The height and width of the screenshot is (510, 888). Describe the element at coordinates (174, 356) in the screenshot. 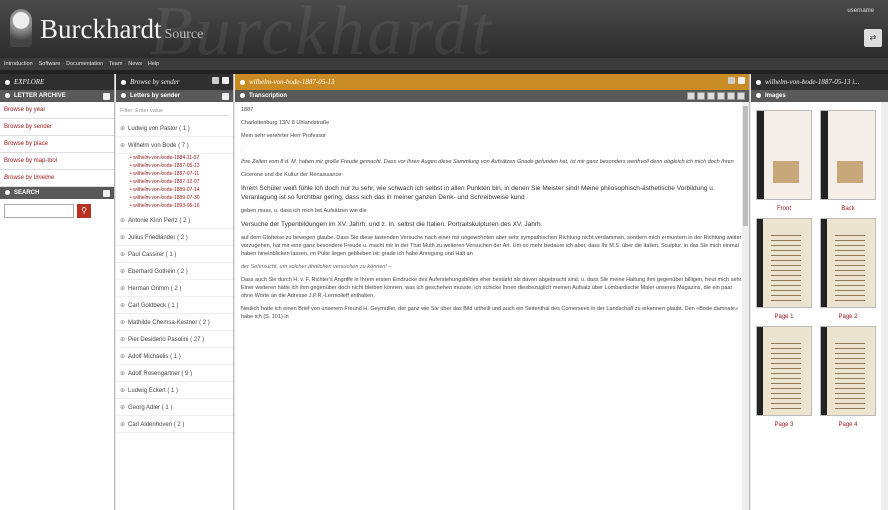

I see `sender-item: ⊕ Adolf Michaelis ( 1 )` at that location.